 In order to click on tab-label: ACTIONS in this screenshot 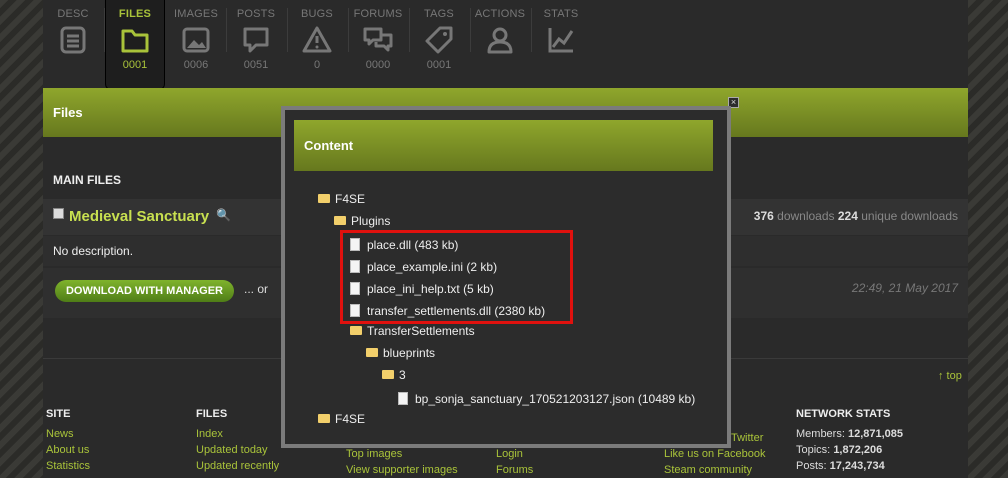, I will do `click(500, 14)`.